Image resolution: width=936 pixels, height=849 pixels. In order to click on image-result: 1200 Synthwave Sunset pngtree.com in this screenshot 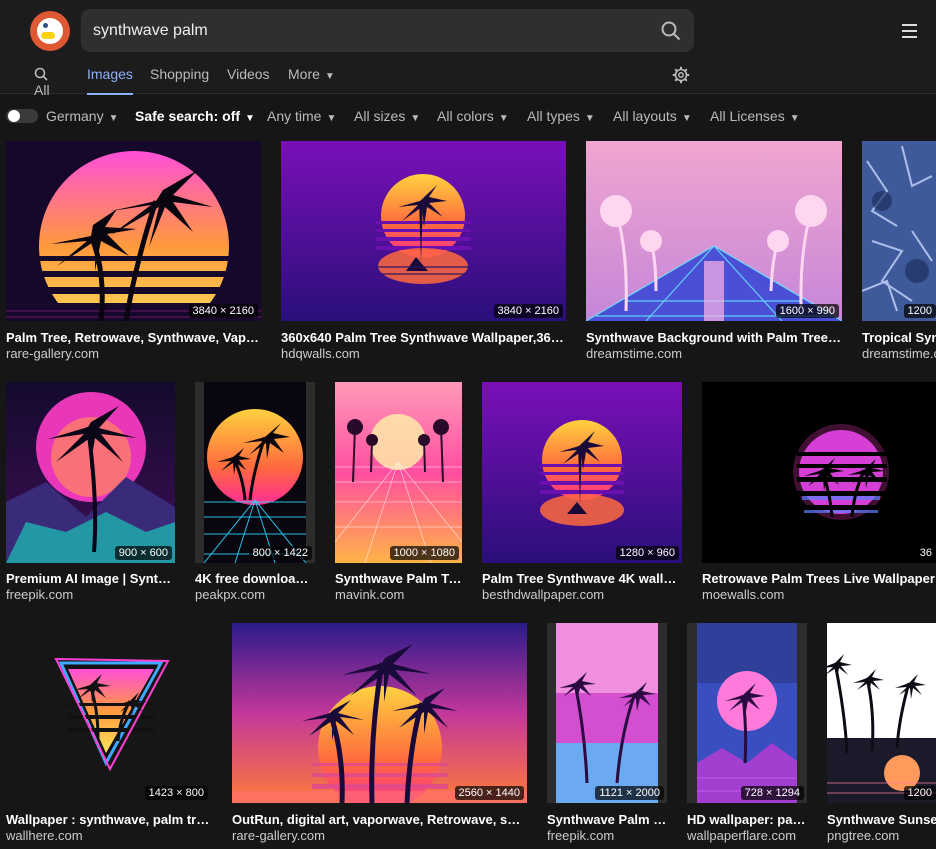, I will do `click(881, 733)`.